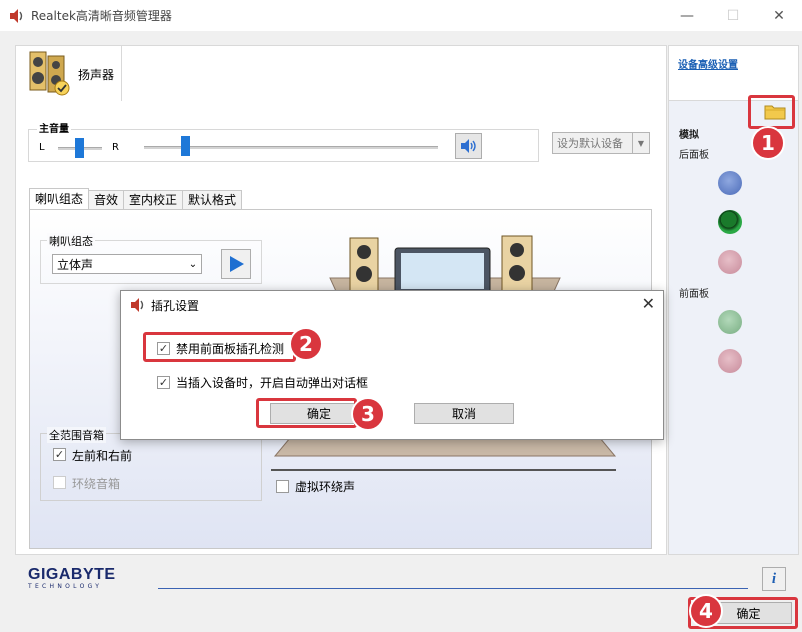  Describe the element at coordinates (443, 470) in the screenshot. I see `scene-floor-line` at that location.